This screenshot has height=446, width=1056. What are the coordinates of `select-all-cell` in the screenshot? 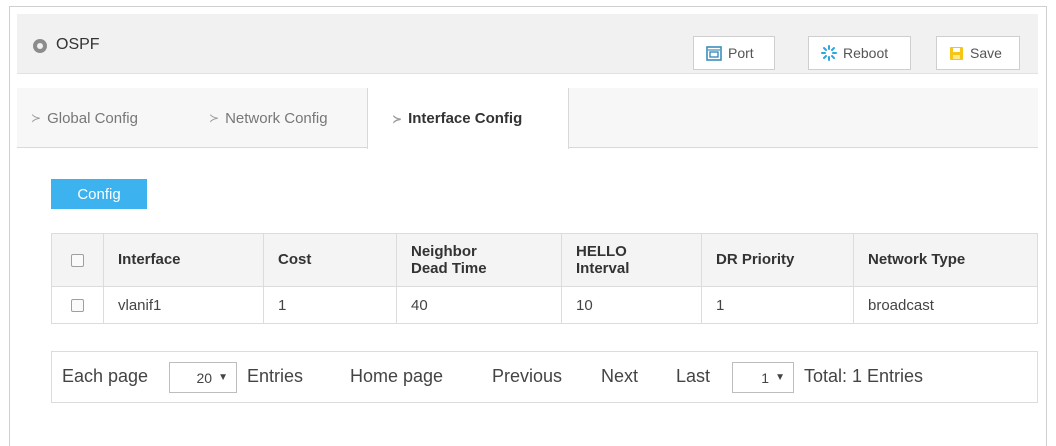 It's located at (77, 260).